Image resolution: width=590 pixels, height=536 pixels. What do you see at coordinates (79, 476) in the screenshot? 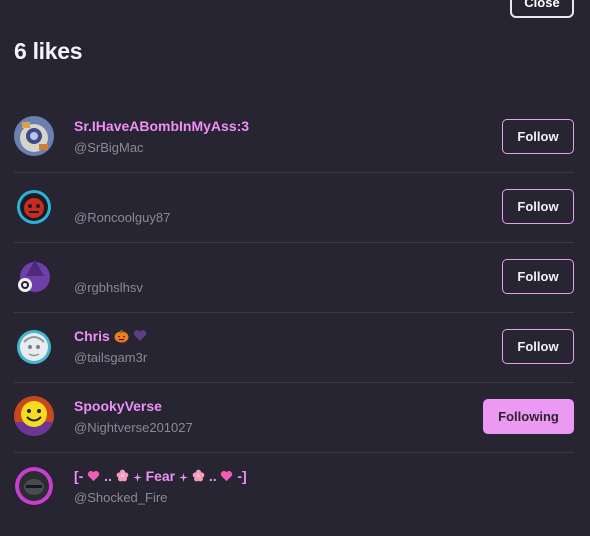
I see `name-bracket-open: [-` at bounding box center [79, 476].